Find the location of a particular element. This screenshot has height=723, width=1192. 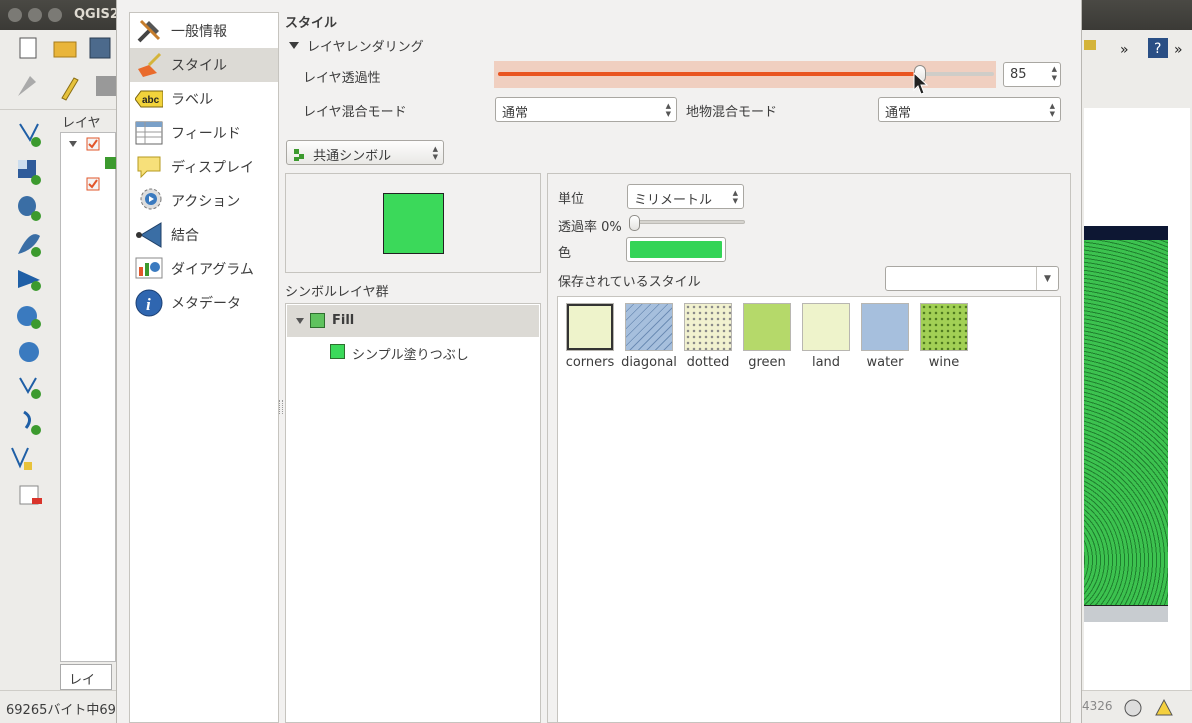

style-name: diagonal is located at coordinates (649, 362).